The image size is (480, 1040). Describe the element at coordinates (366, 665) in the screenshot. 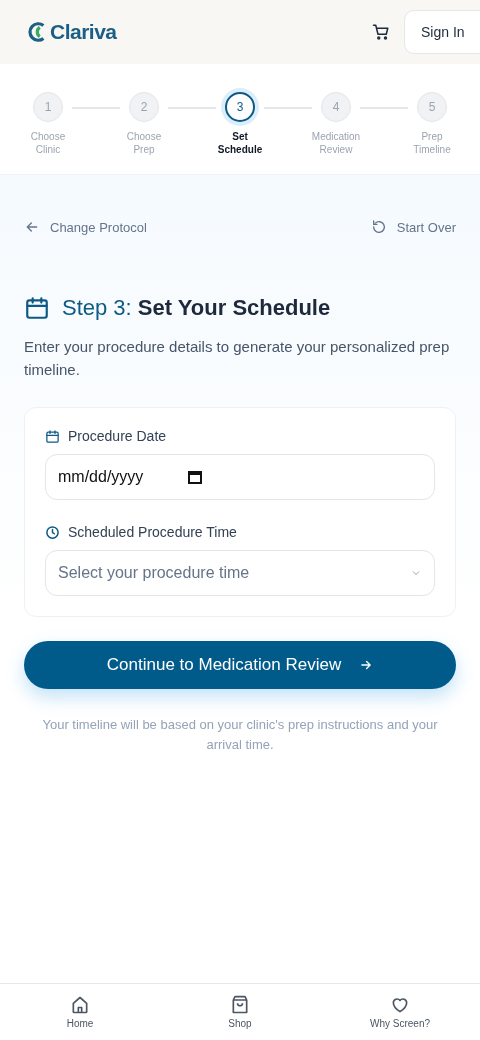

I see `arrow-right-icon` at that location.